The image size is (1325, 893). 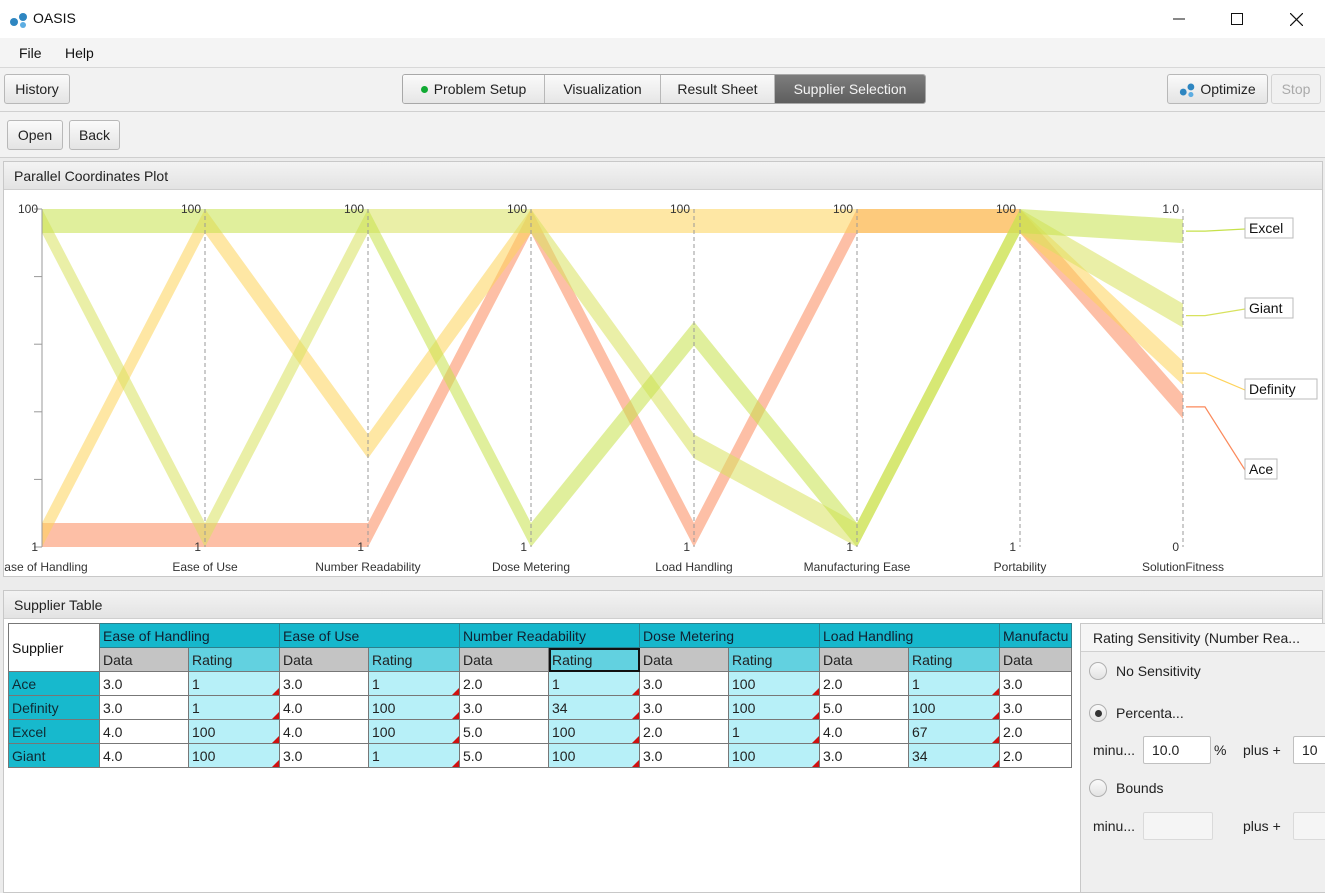 What do you see at coordinates (549, 635) in the screenshot?
I see `group-header-number-readability: Number Readability` at bounding box center [549, 635].